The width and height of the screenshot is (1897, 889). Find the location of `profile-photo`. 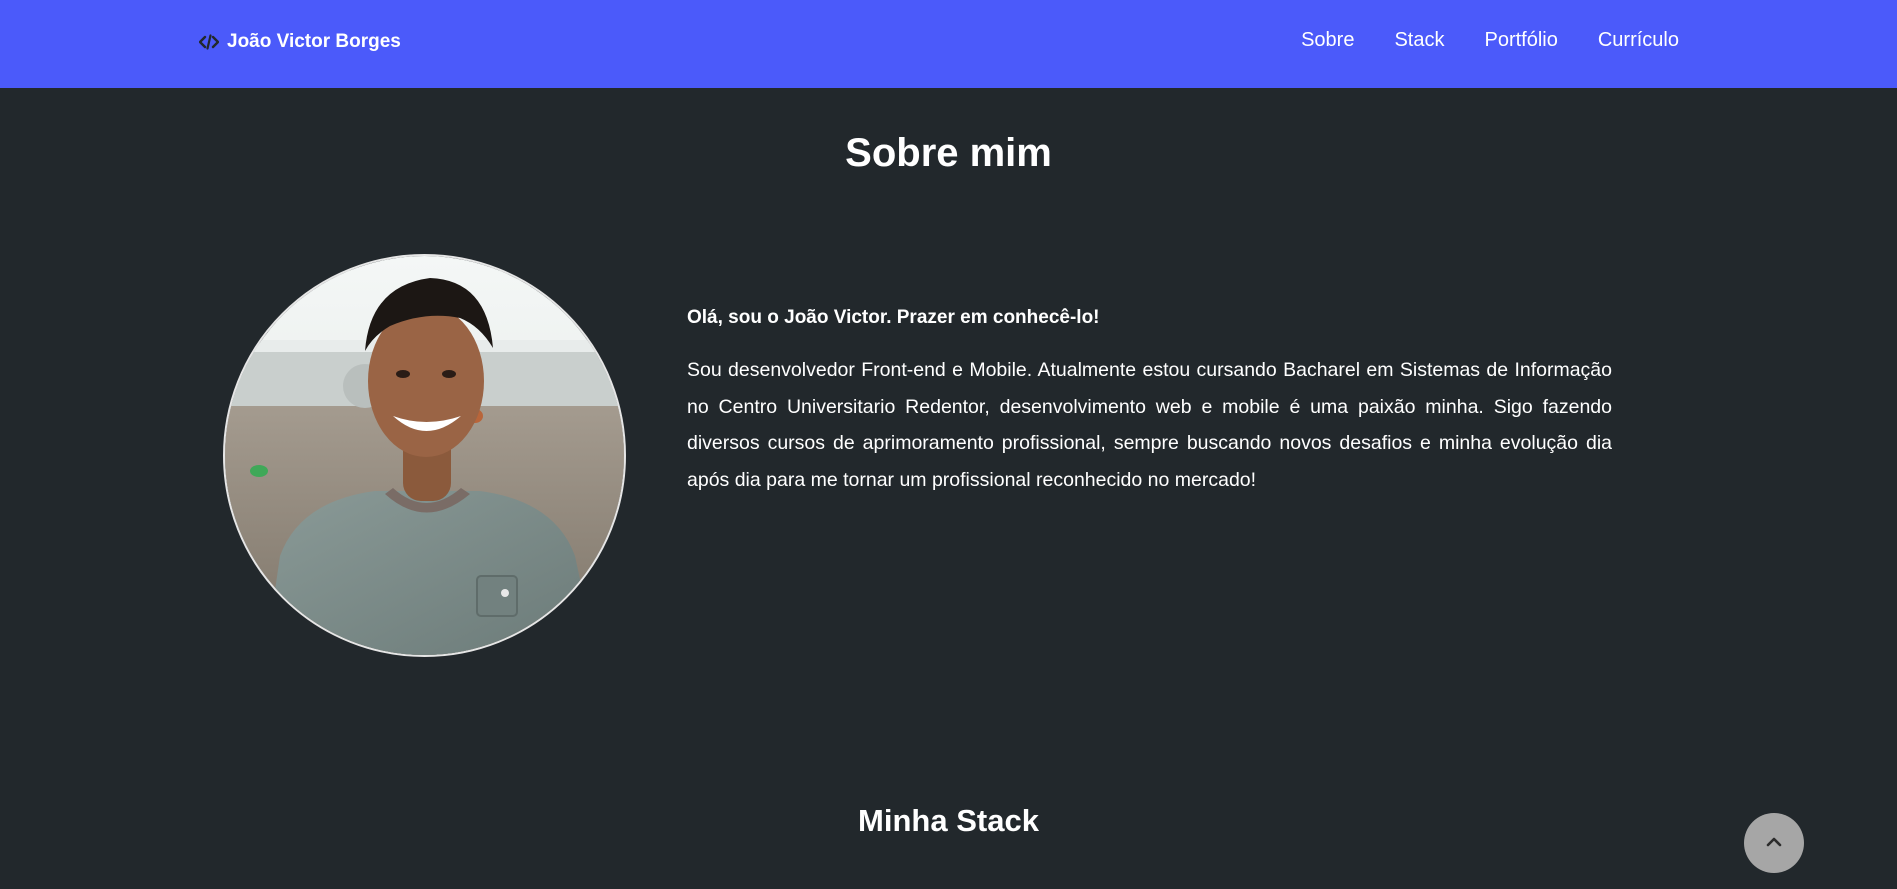

profile-photo is located at coordinates (424, 455).